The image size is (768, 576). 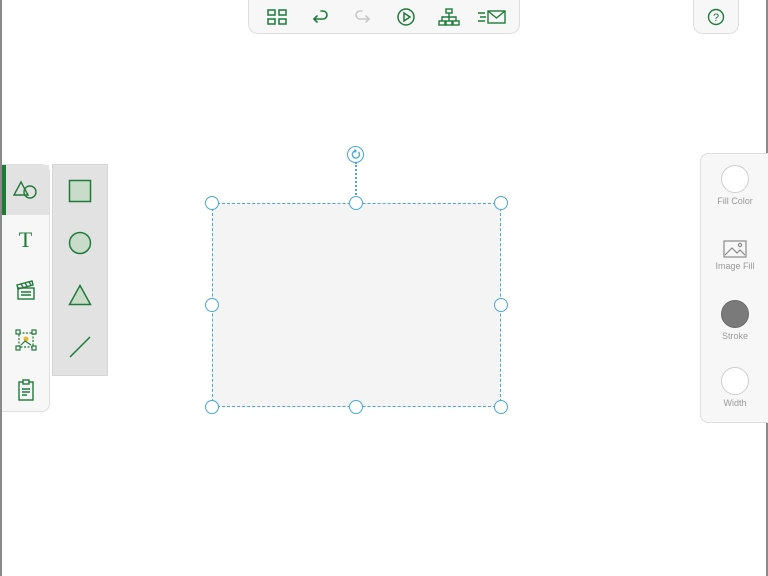 I want to click on grid-view-icon, so click(x=276, y=16).